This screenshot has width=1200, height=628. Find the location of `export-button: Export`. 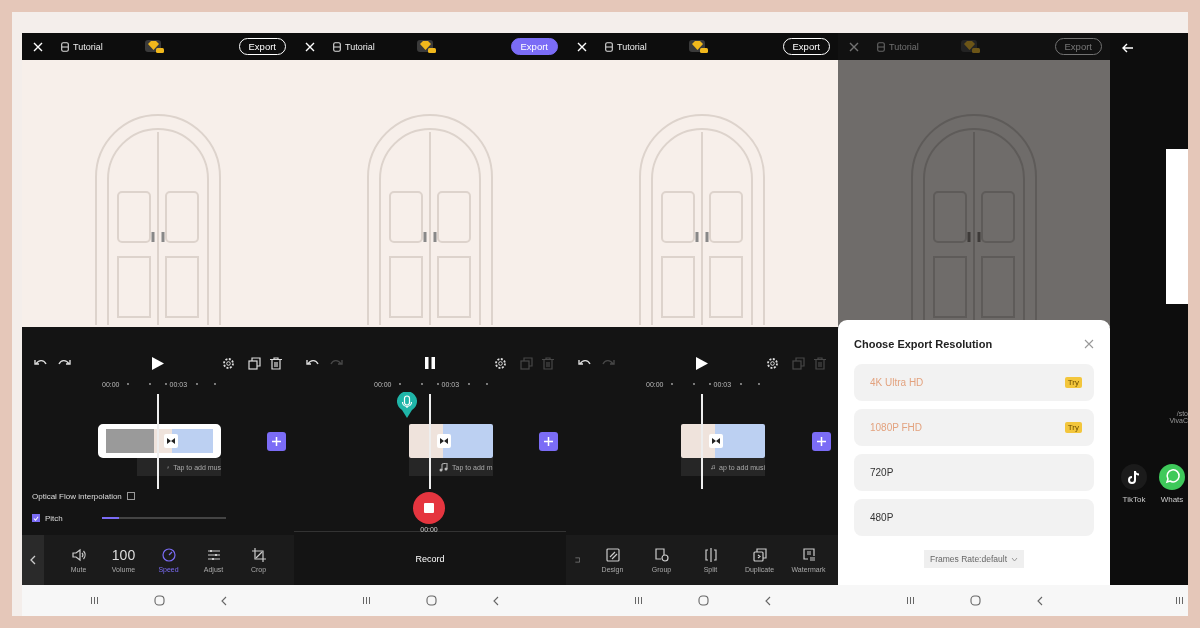

export-button: Export is located at coordinates (534, 46).